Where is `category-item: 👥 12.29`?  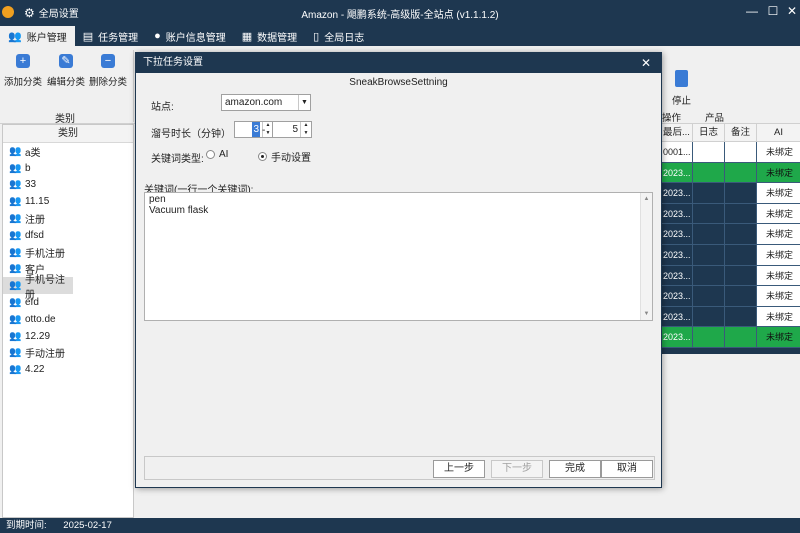
category-item: 👥 12.29 is located at coordinates (68, 336).